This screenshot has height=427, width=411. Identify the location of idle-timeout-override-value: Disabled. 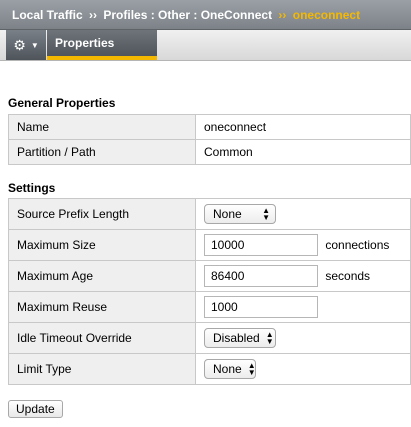
(236, 338).